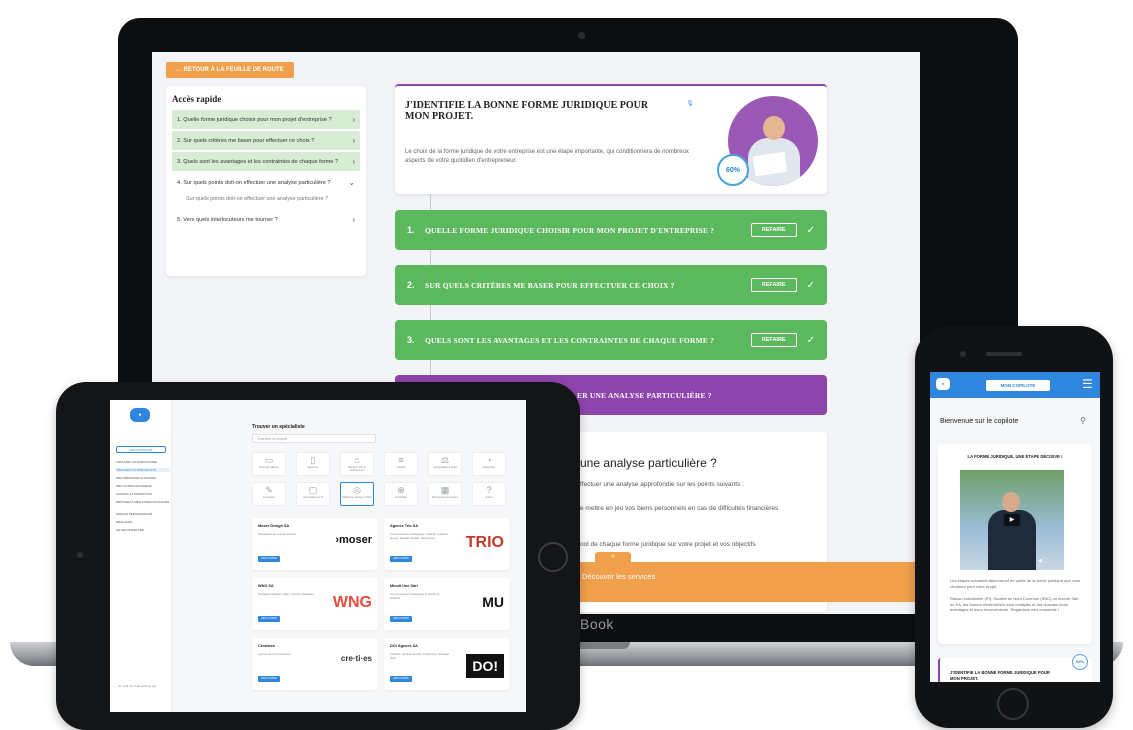 Image resolution: width=1133 pixels, height=730 pixels. What do you see at coordinates (489, 490) in the screenshot?
I see `question-icon: ?` at bounding box center [489, 490].